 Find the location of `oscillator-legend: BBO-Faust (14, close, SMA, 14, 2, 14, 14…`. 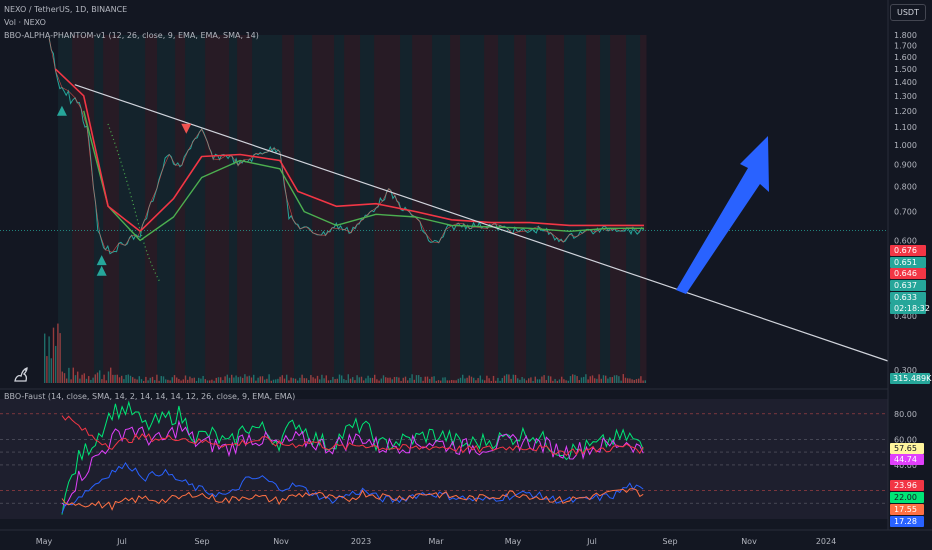

oscillator-legend: BBO-Faust (14, close, SMA, 14, 2, 14, 14… is located at coordinates (150, 396).